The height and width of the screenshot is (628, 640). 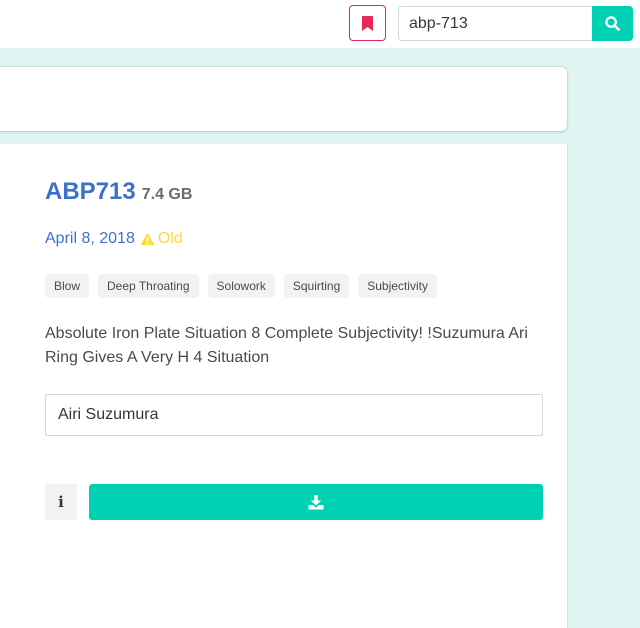 I want to click on info-button: i, so click(x=61, y=502).